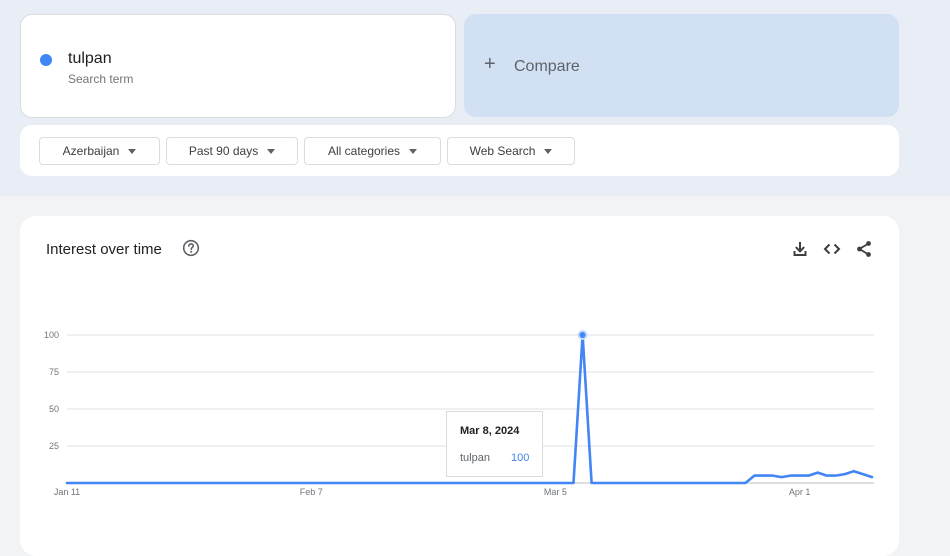  I want to click on term-color-dot, so click(46, 60).